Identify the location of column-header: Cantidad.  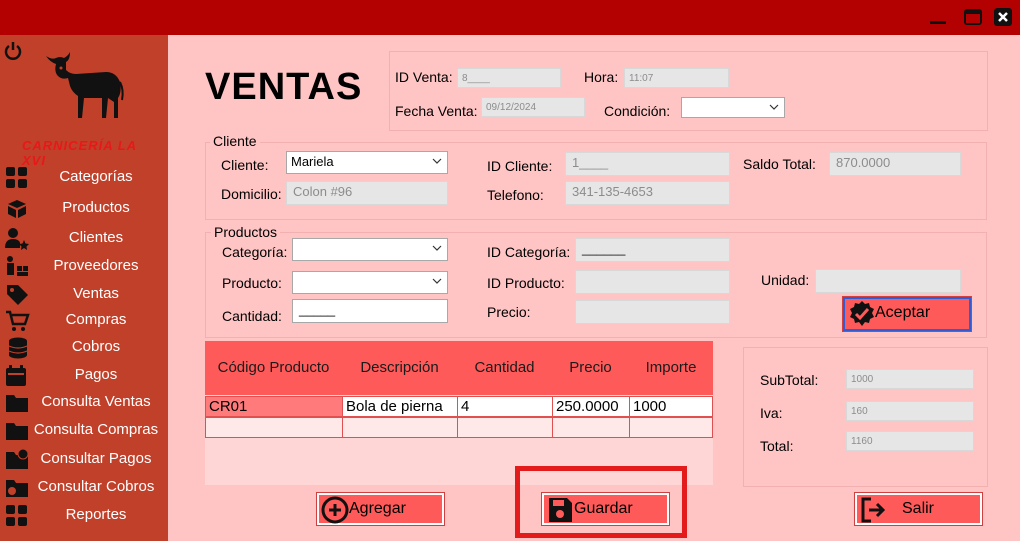
(504, 368).